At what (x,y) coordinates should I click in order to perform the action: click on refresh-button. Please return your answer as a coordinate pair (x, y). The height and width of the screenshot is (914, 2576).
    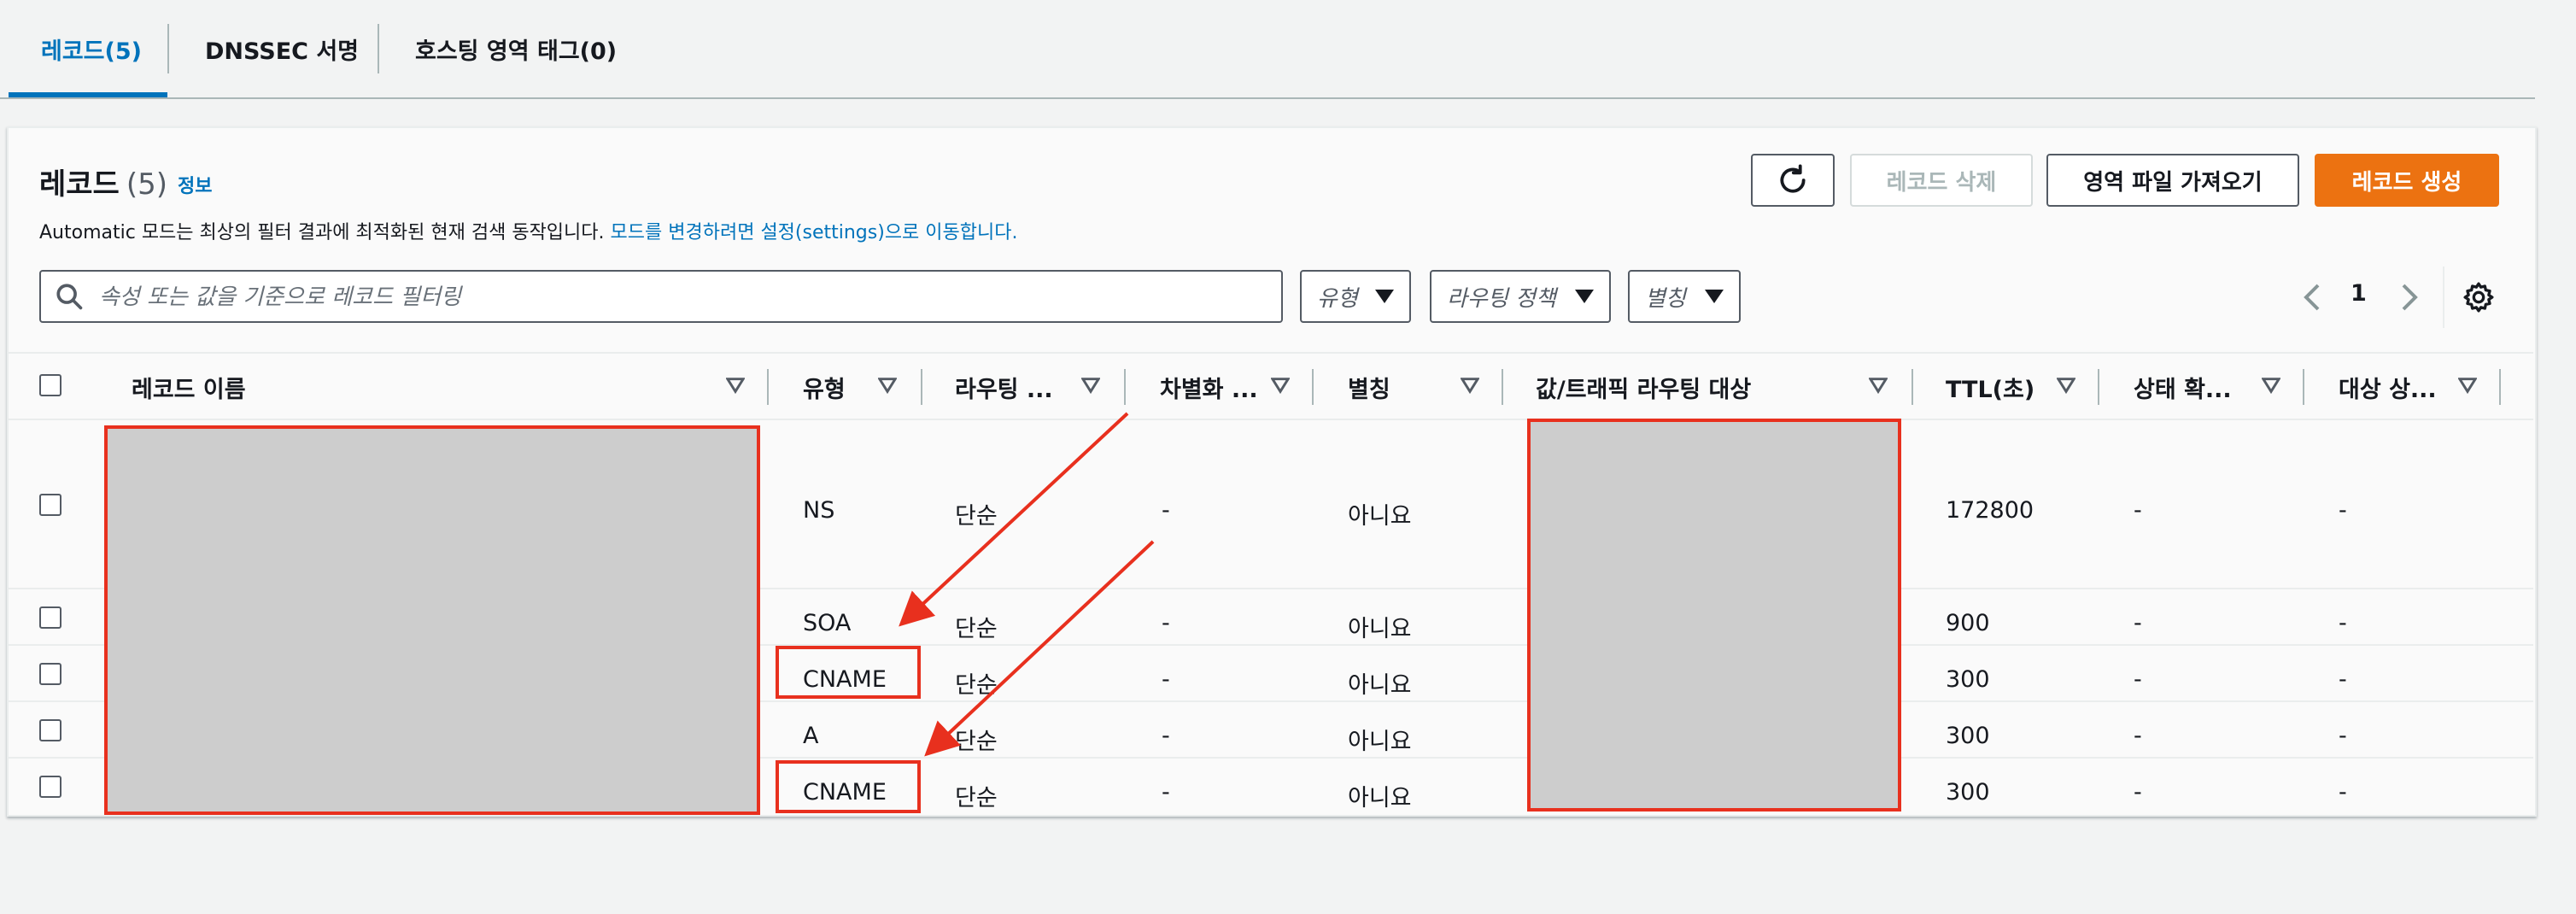
    Looking at the image, I should click on (1793, 181).